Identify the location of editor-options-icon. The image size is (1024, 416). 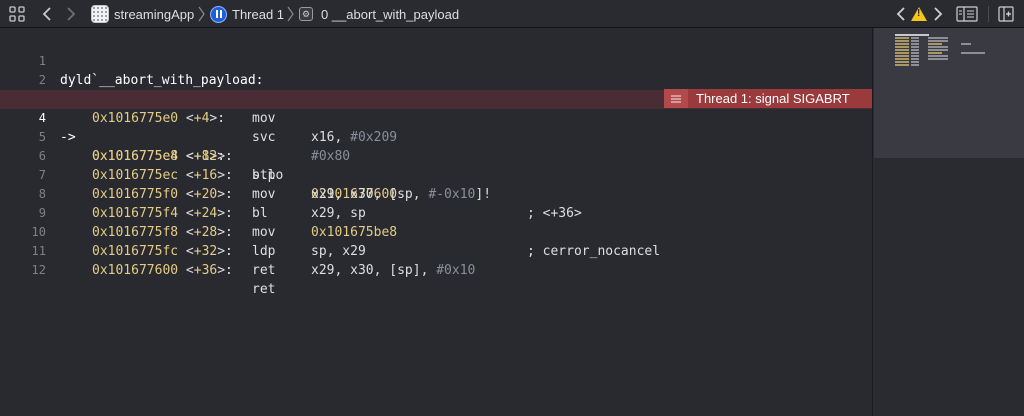
(967, 14).